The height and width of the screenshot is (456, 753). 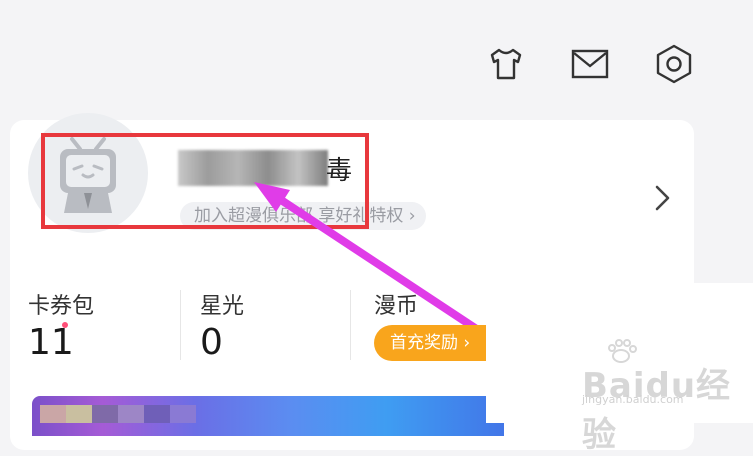 I want to click on stat-label-coupons: 卡券包, so click(x=61, y=304).